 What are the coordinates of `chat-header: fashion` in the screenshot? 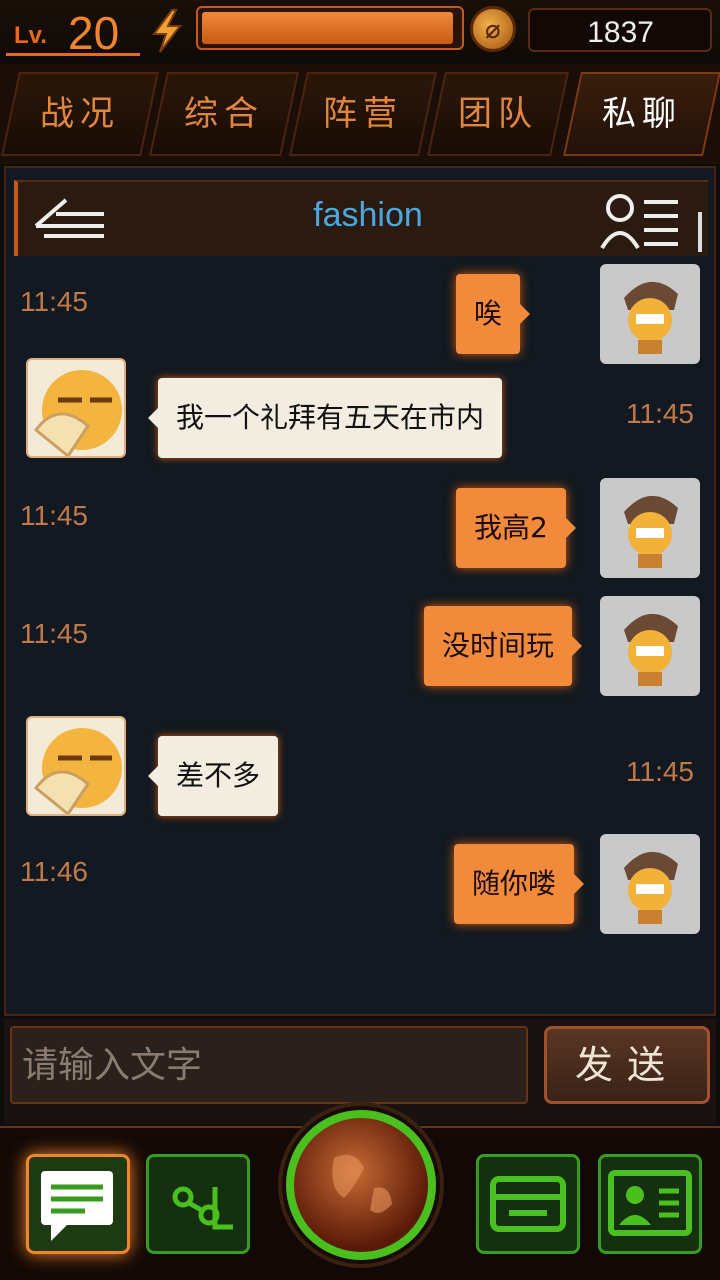 It's located at (361, 218).